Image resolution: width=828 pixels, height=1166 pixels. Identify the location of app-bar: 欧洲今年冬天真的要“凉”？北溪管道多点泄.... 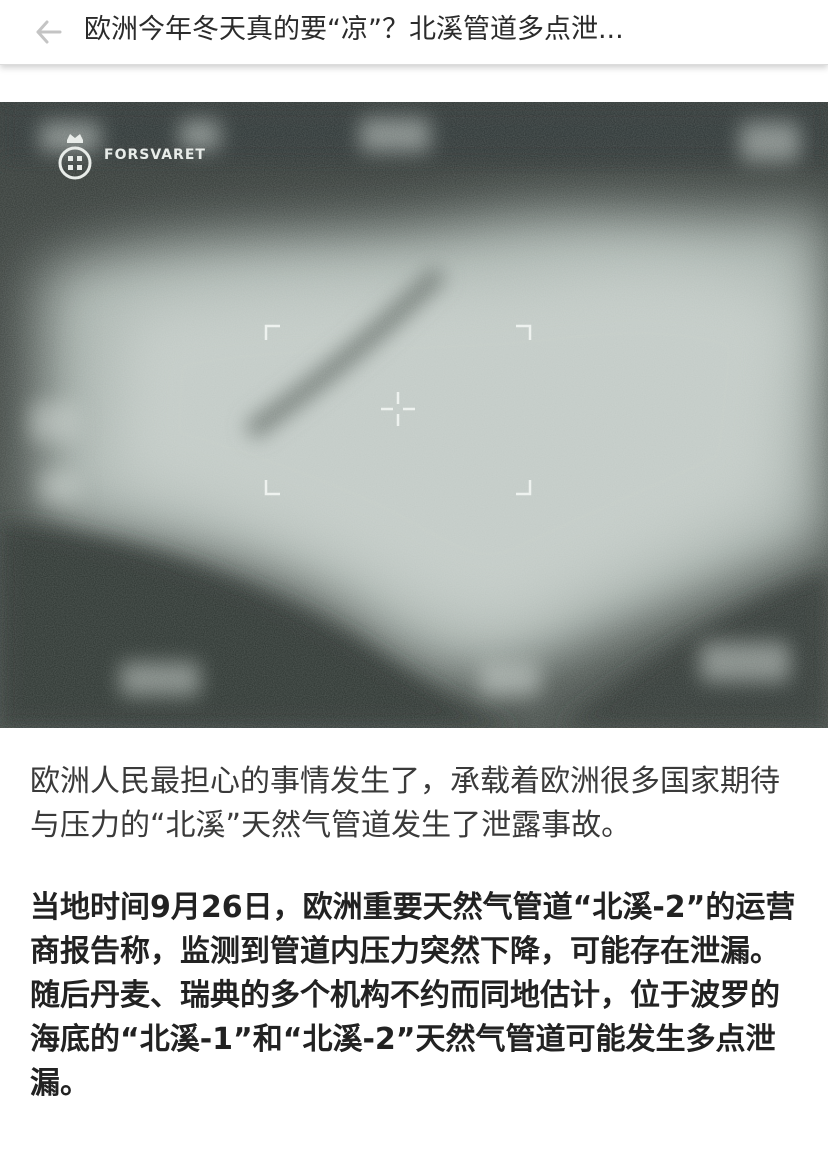
(414, 32).